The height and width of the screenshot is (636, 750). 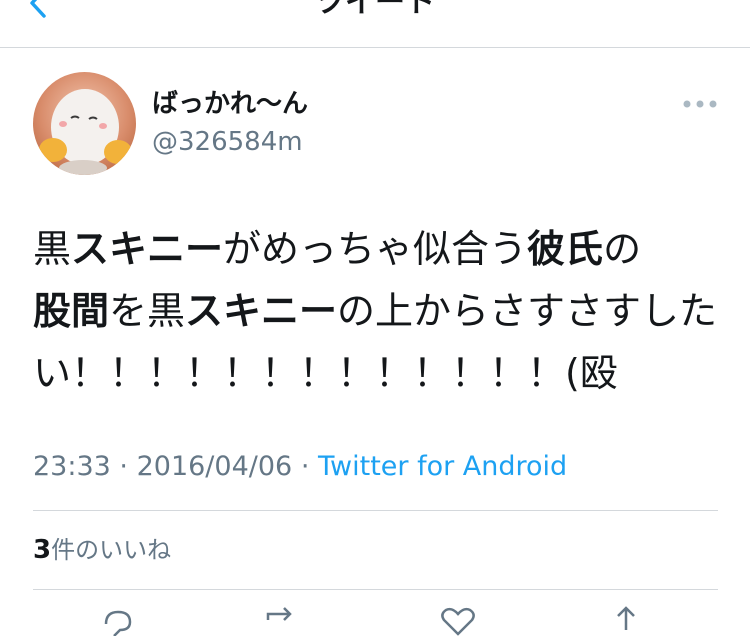 What do you see at coordinates (442, 466) in the screenshot?
I see `tweet-source-link: Twitter for Android` at bounding box center [442, 466].